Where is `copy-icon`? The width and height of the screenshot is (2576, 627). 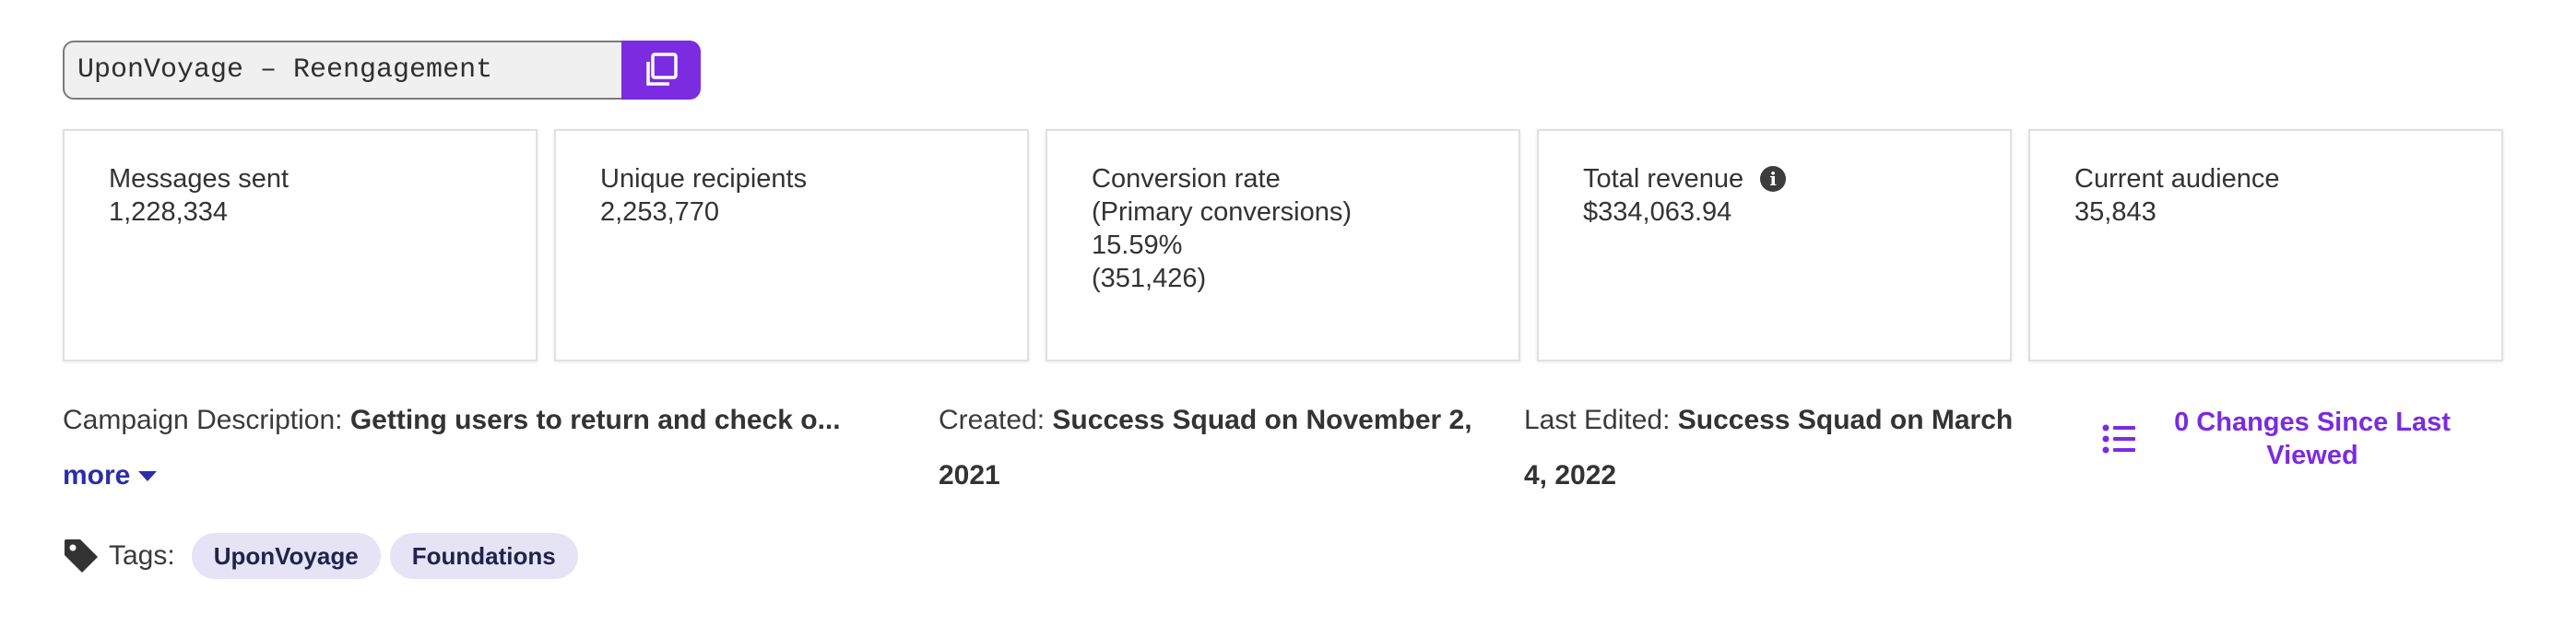 copy-icon is located at coordinates (662, 69).